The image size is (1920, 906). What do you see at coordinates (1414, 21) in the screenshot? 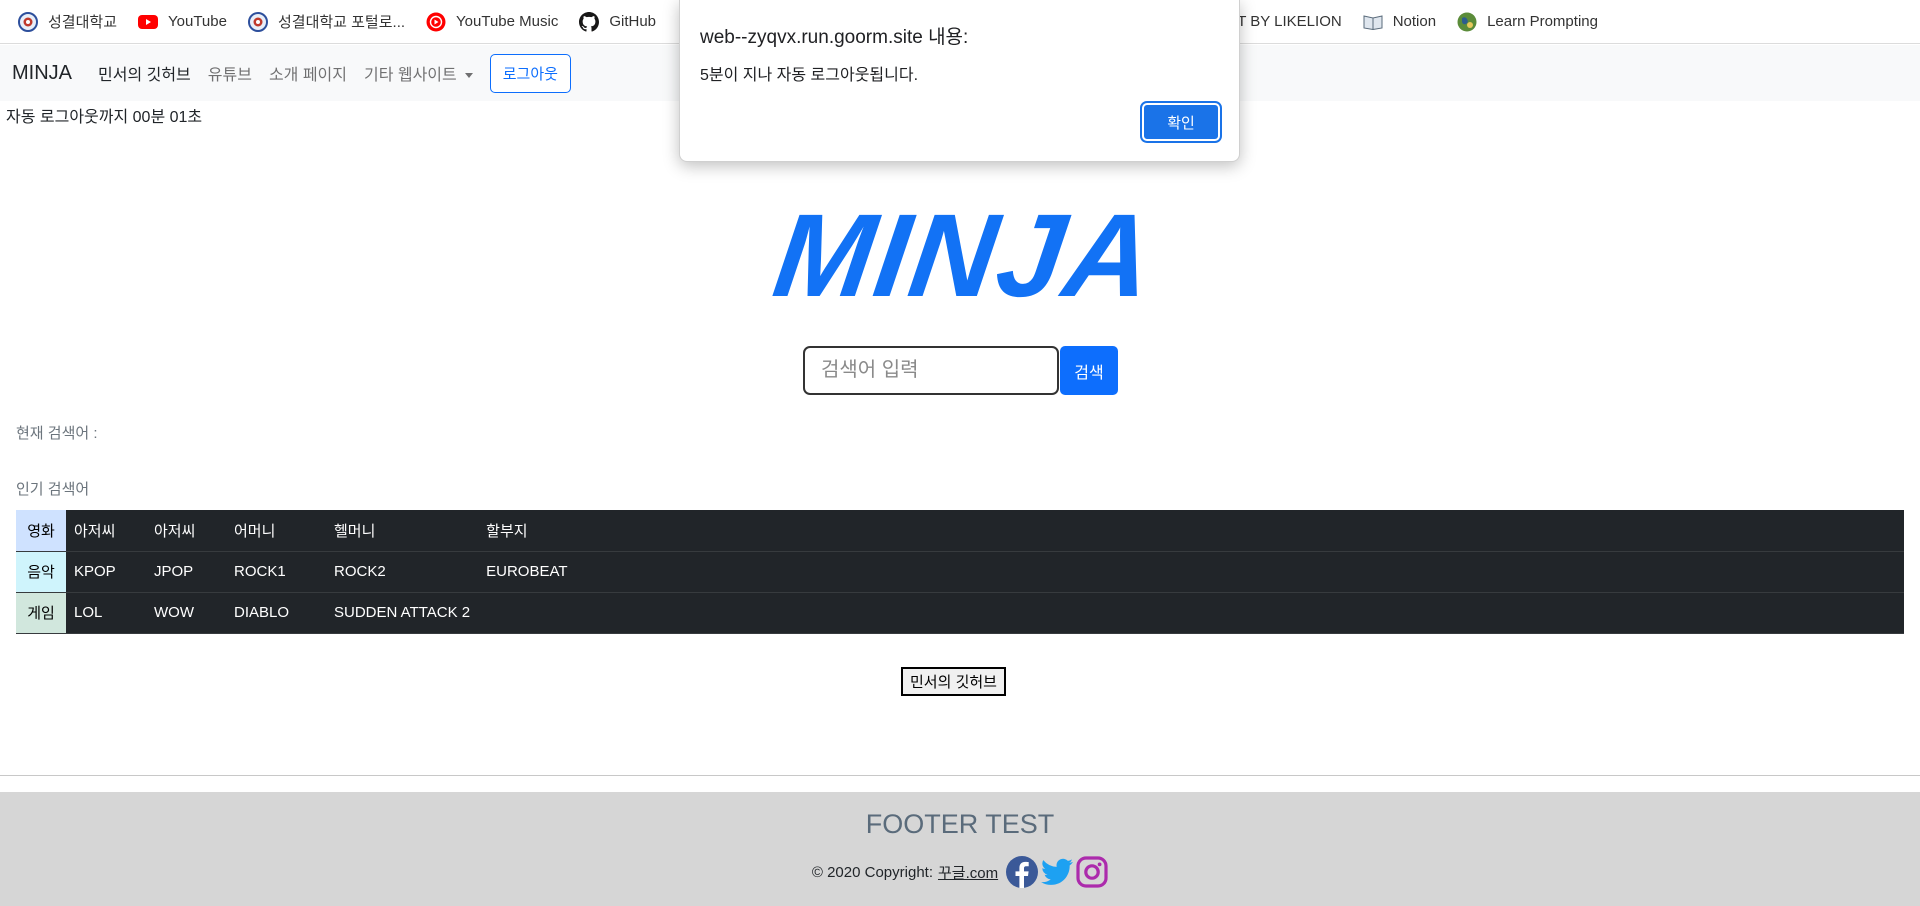
I see `bookmark-label: Notion` at bounding box center [1414, 21].